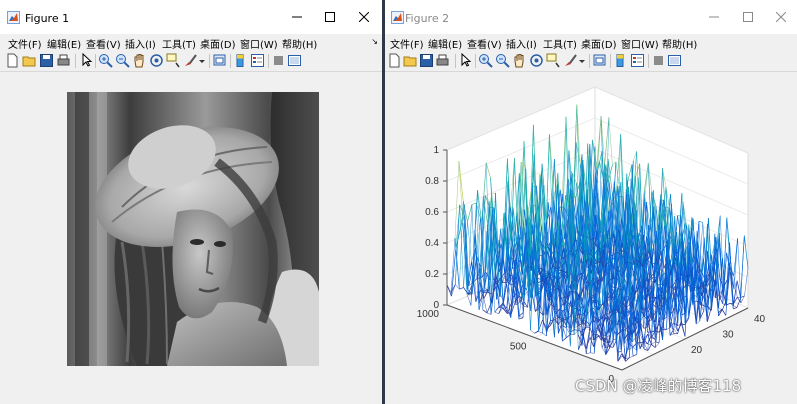  Describe the element at coordinates (697, 350) in the screenshot. I see `x-tick-label: 20` at that location.